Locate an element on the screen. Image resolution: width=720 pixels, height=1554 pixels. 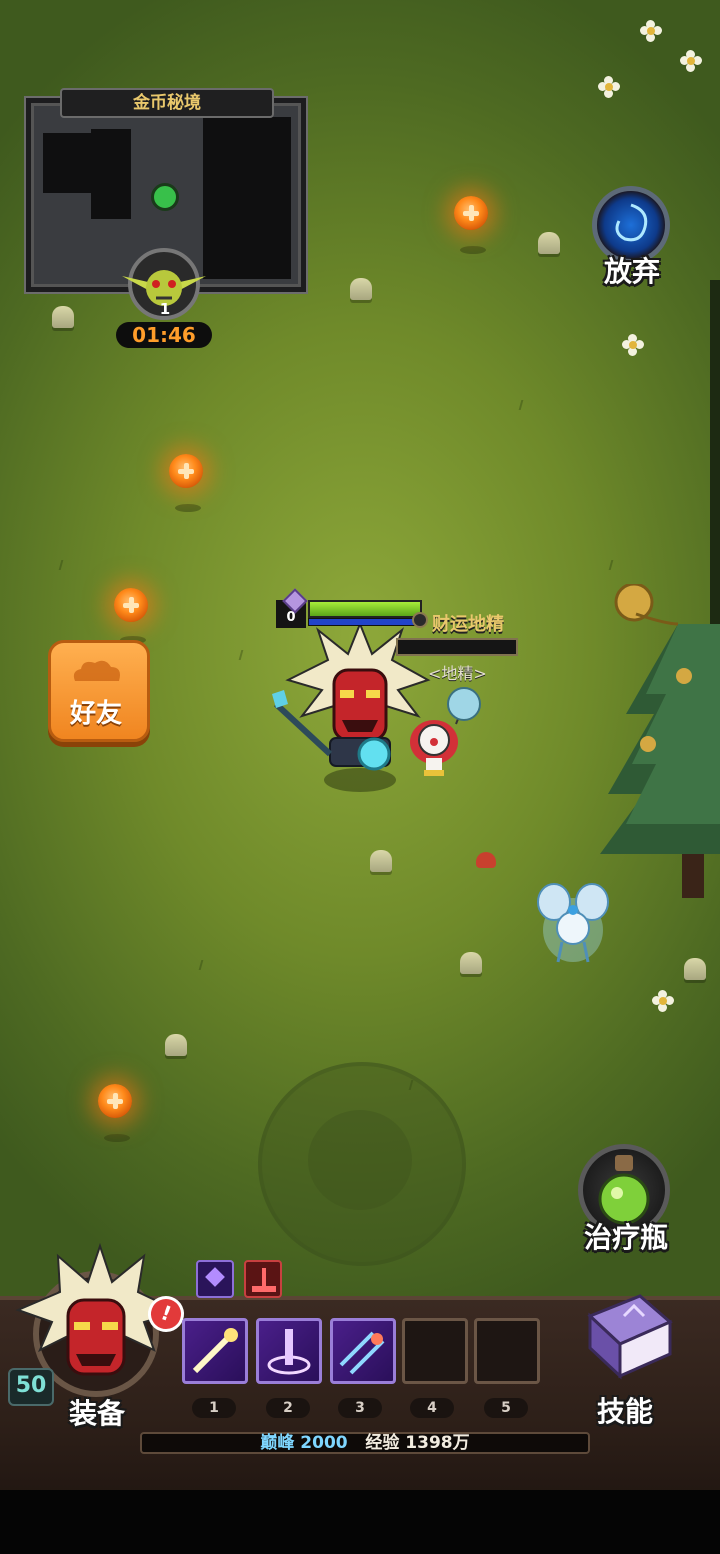
buff-sword-icon is located at coordinates (263, 1279).